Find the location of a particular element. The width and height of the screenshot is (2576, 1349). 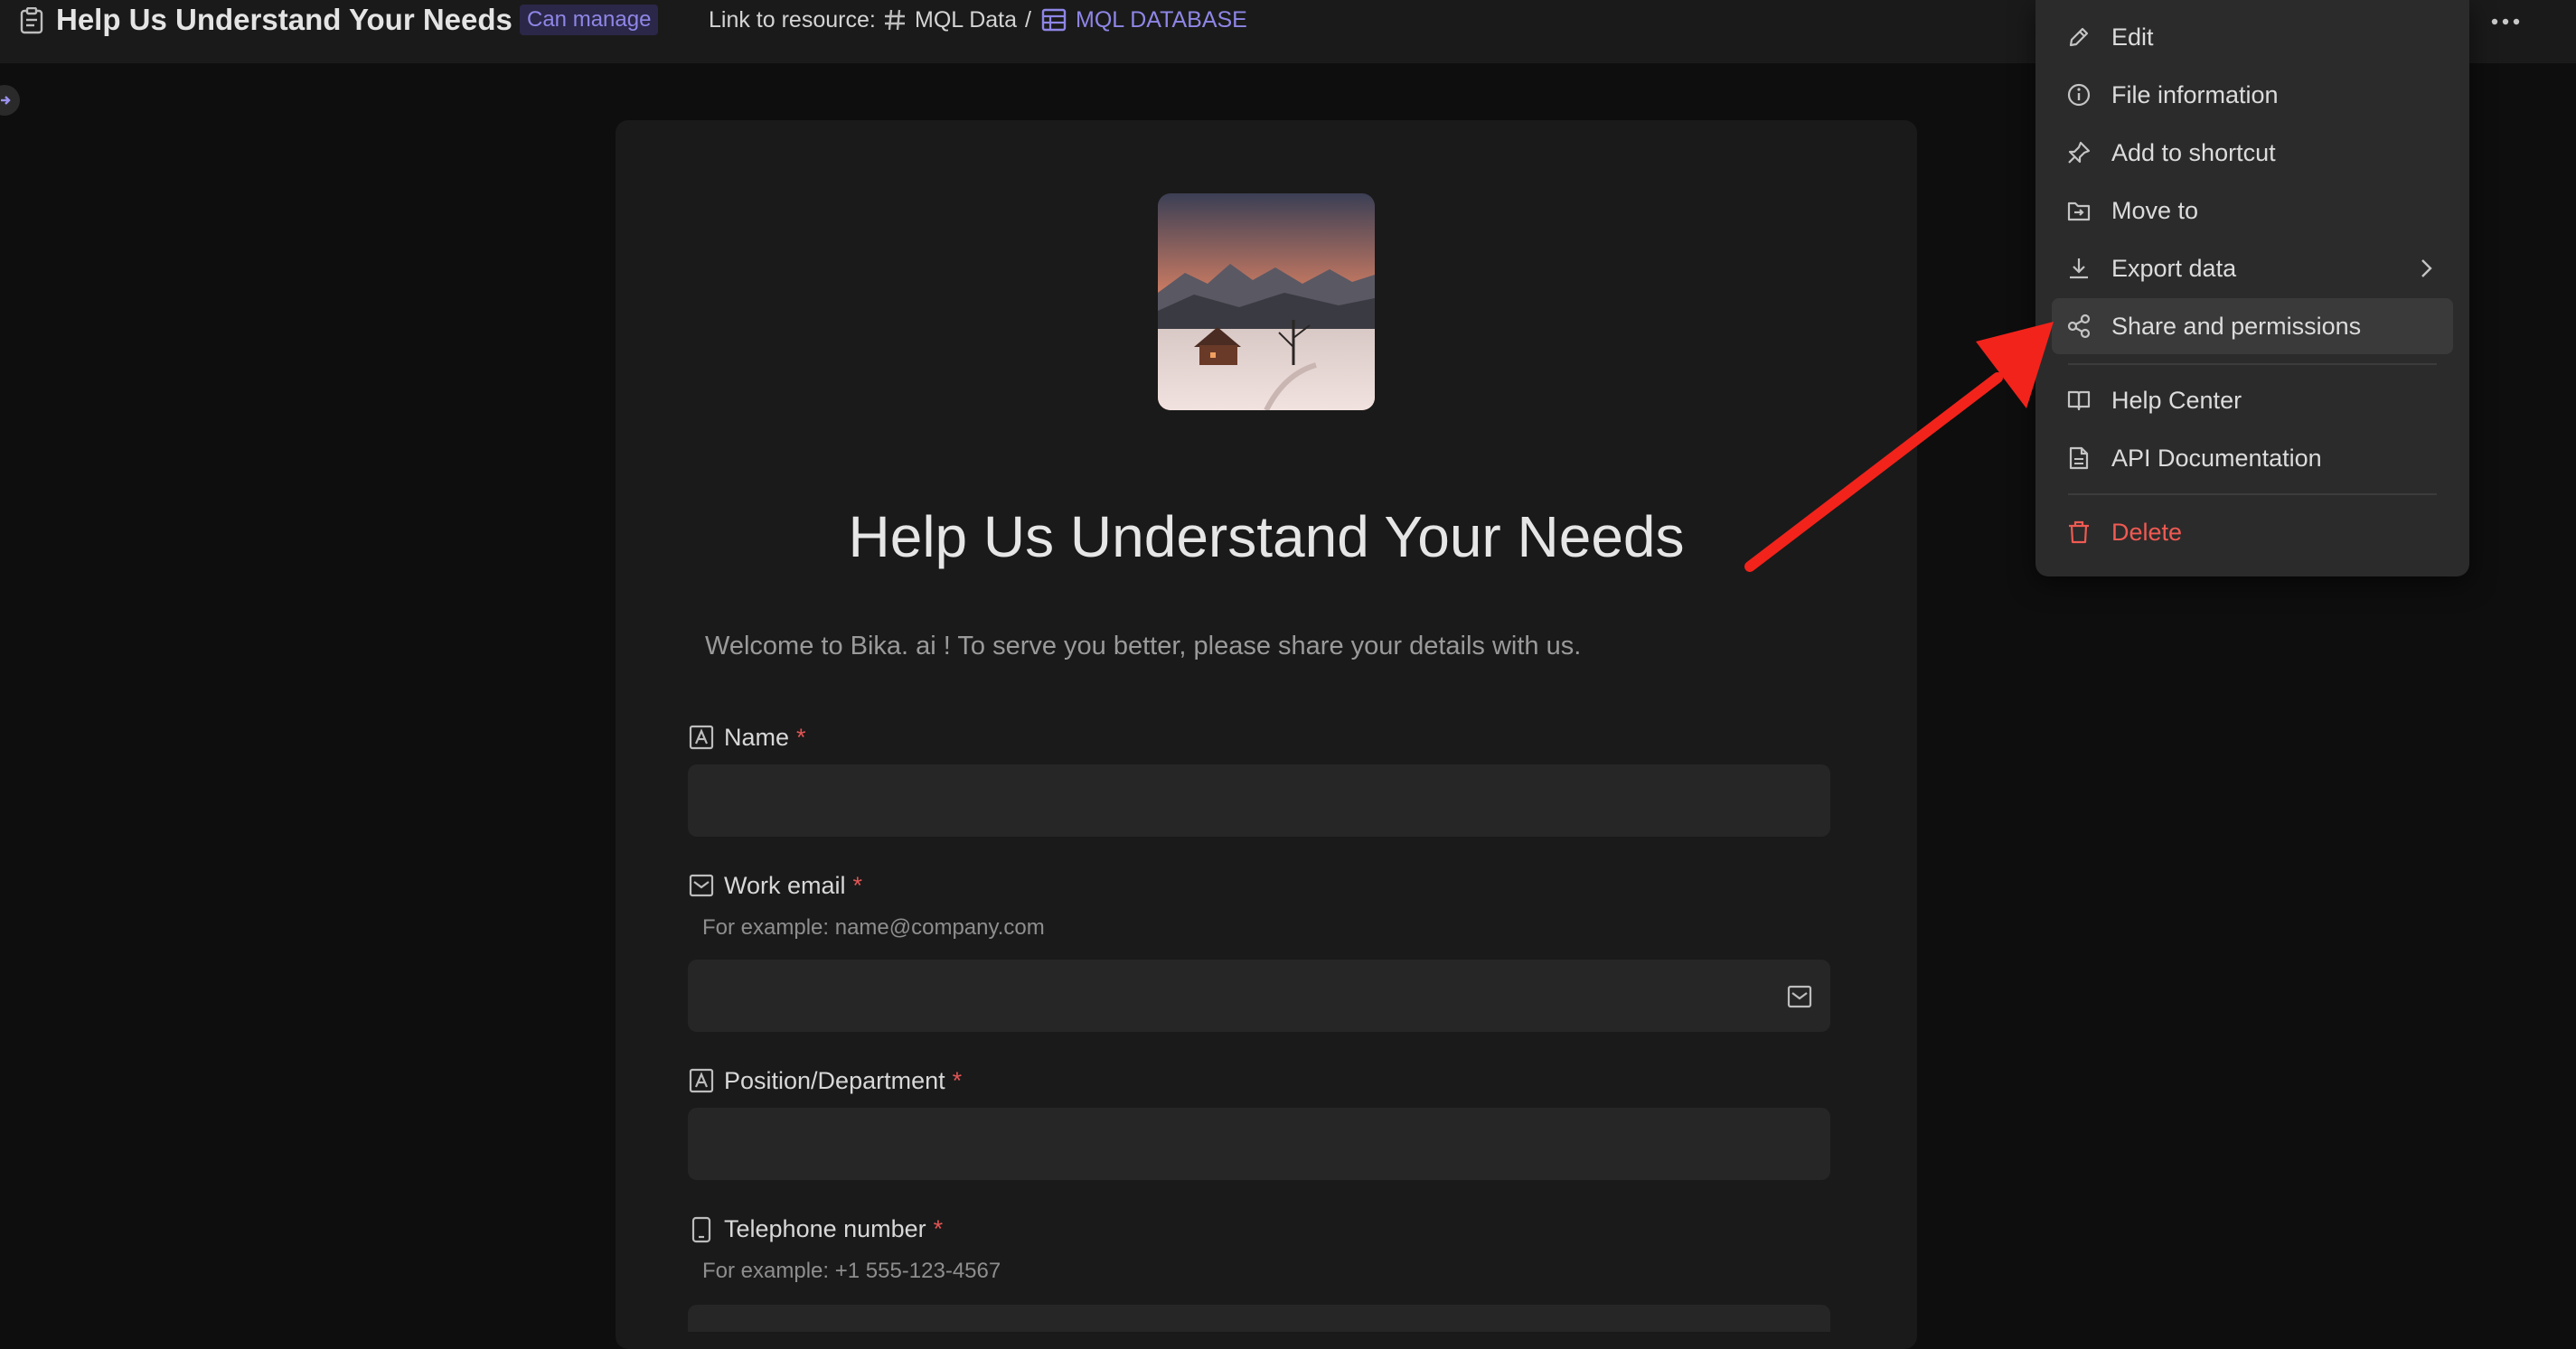

form-cover-image is located at coordinates (1267, 301).